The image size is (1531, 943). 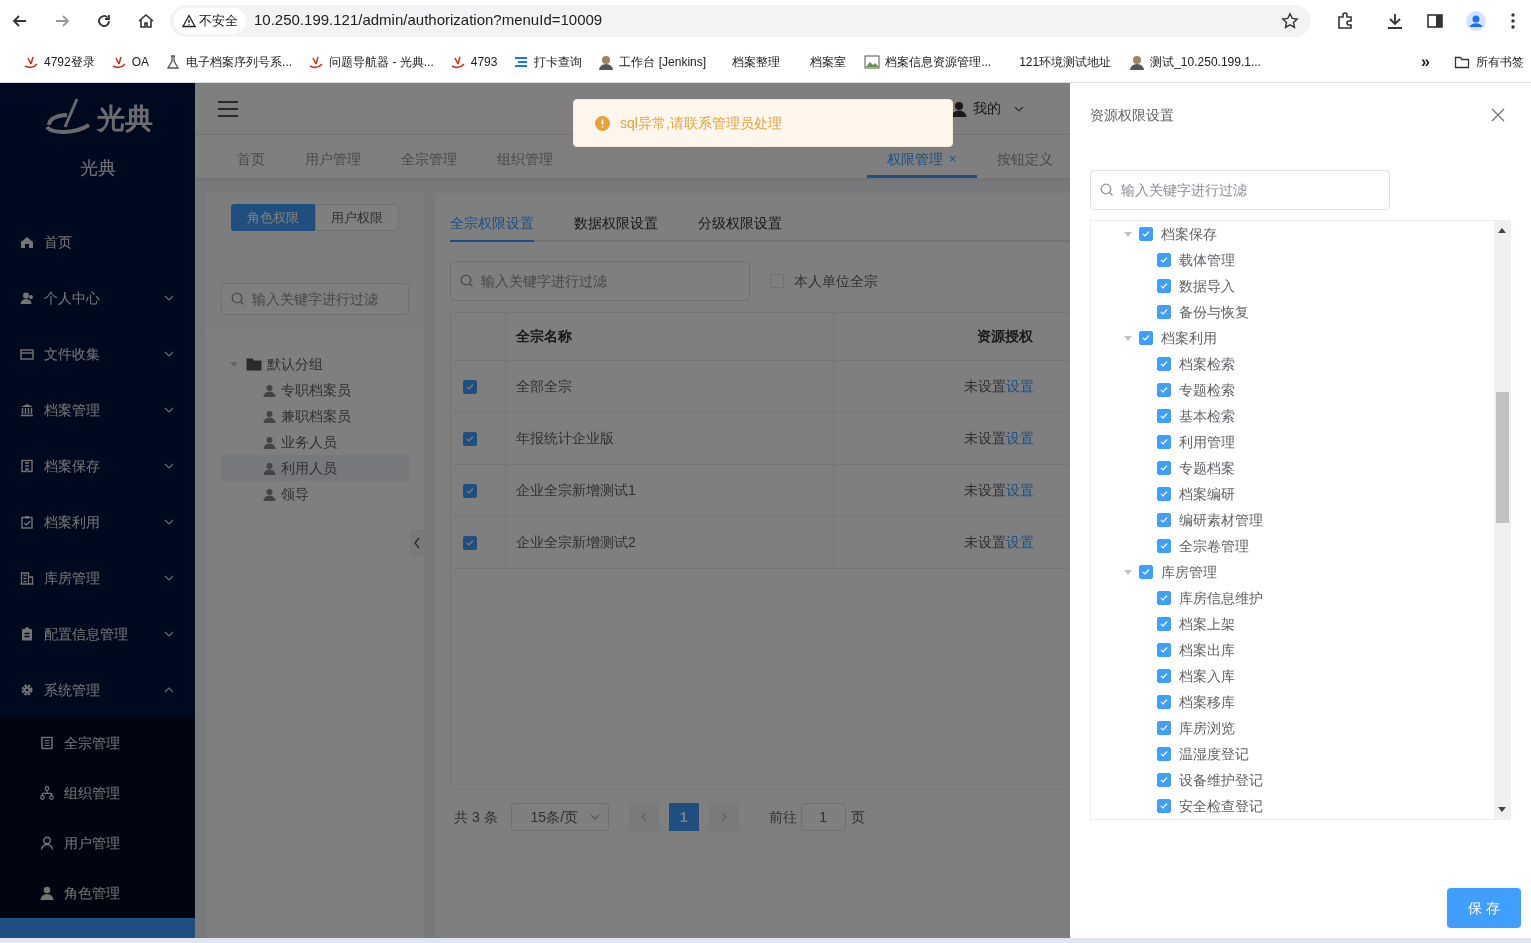 I want to click on tree-node: 设备维护登记, so click(x=1292, y=780).